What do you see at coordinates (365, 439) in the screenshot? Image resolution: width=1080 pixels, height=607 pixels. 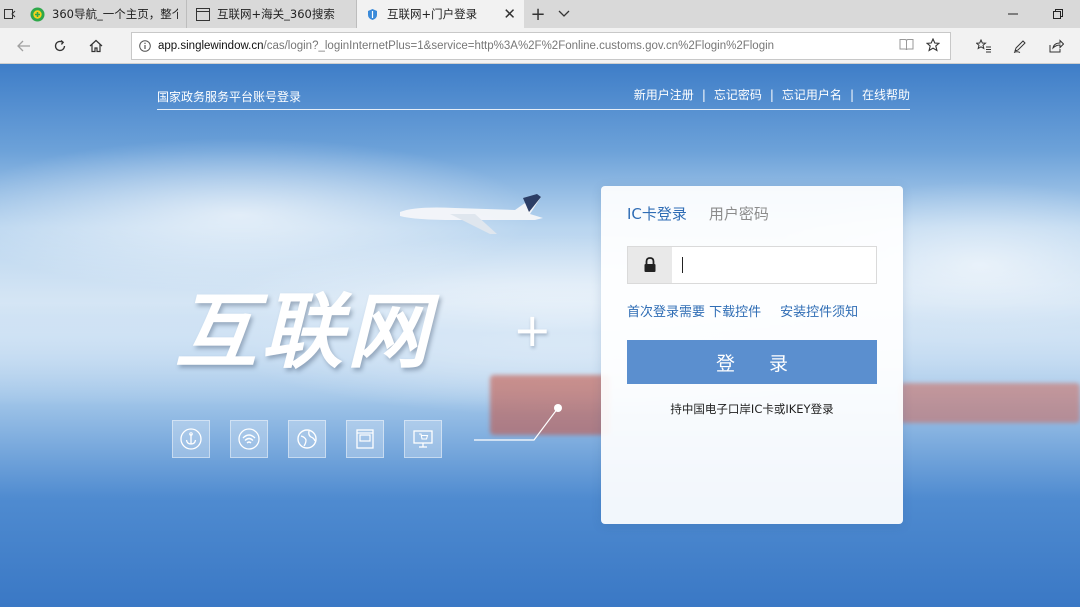 I see `frame-icon` at bounding box center [365, 439].